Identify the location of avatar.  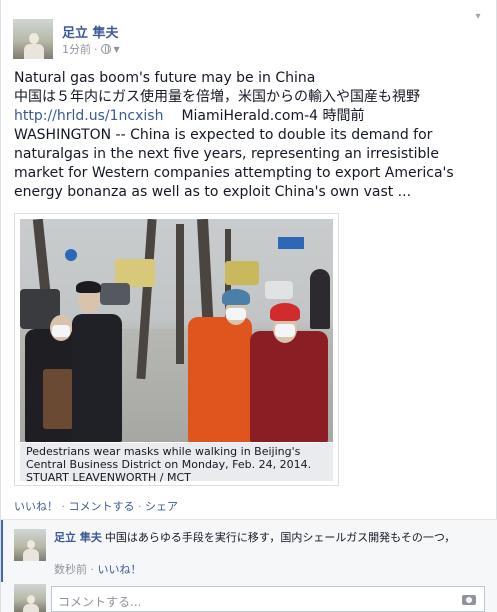
(33, 39).